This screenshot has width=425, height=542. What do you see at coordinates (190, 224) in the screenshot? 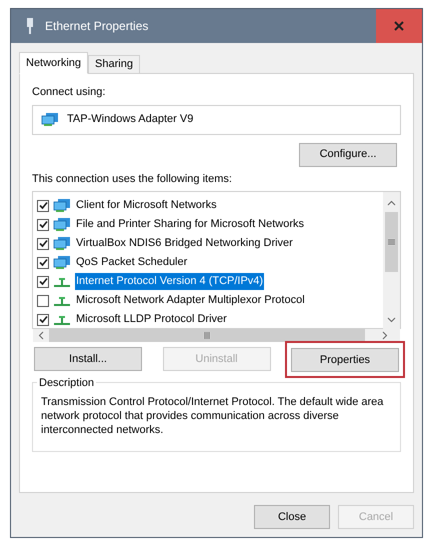
I see `list-item: File and Printer Sharing for Microsoft Networks` at bounding box center [190, 224].